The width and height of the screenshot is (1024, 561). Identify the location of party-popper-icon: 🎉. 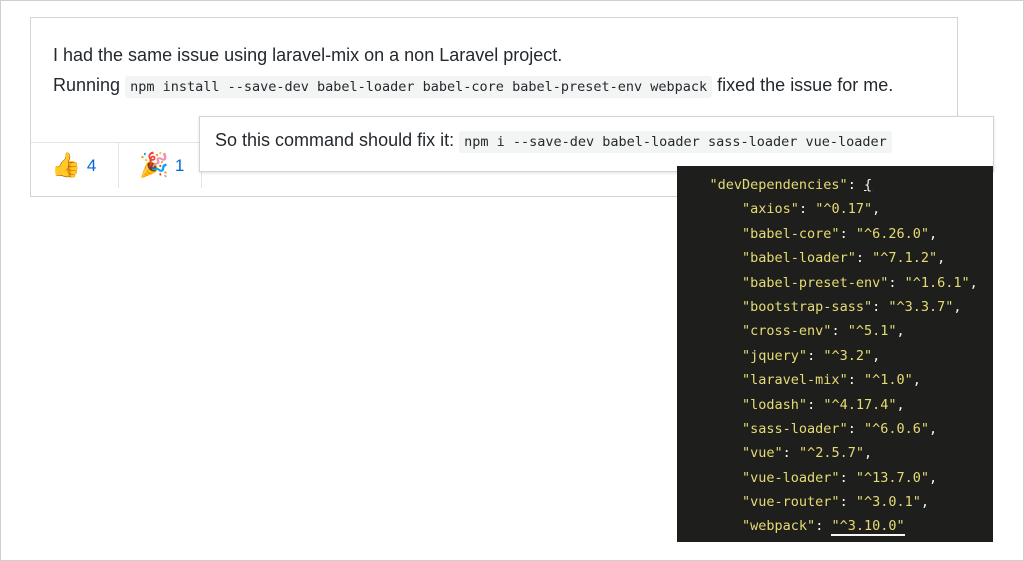
(154, 165).